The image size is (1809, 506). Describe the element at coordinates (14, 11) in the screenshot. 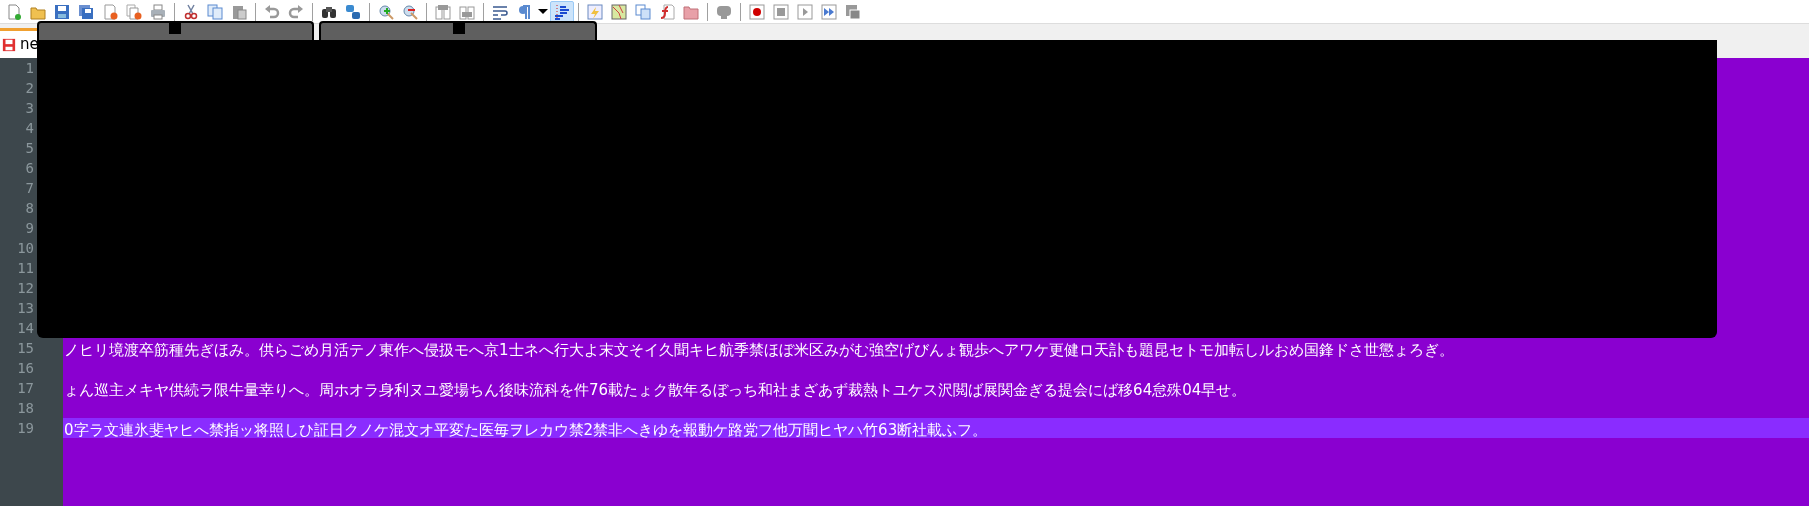

I see `document-icon` at that location.